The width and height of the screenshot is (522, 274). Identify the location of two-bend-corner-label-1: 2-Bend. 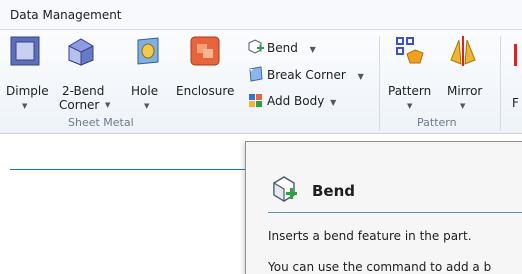
(83, 91).